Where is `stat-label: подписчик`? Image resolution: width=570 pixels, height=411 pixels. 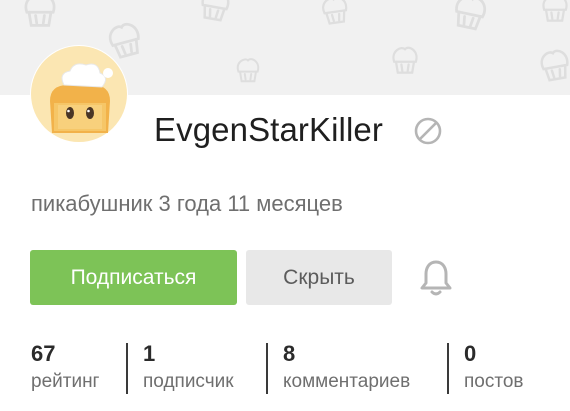
stat-label: подписчик is located at coordinates (188, 381).